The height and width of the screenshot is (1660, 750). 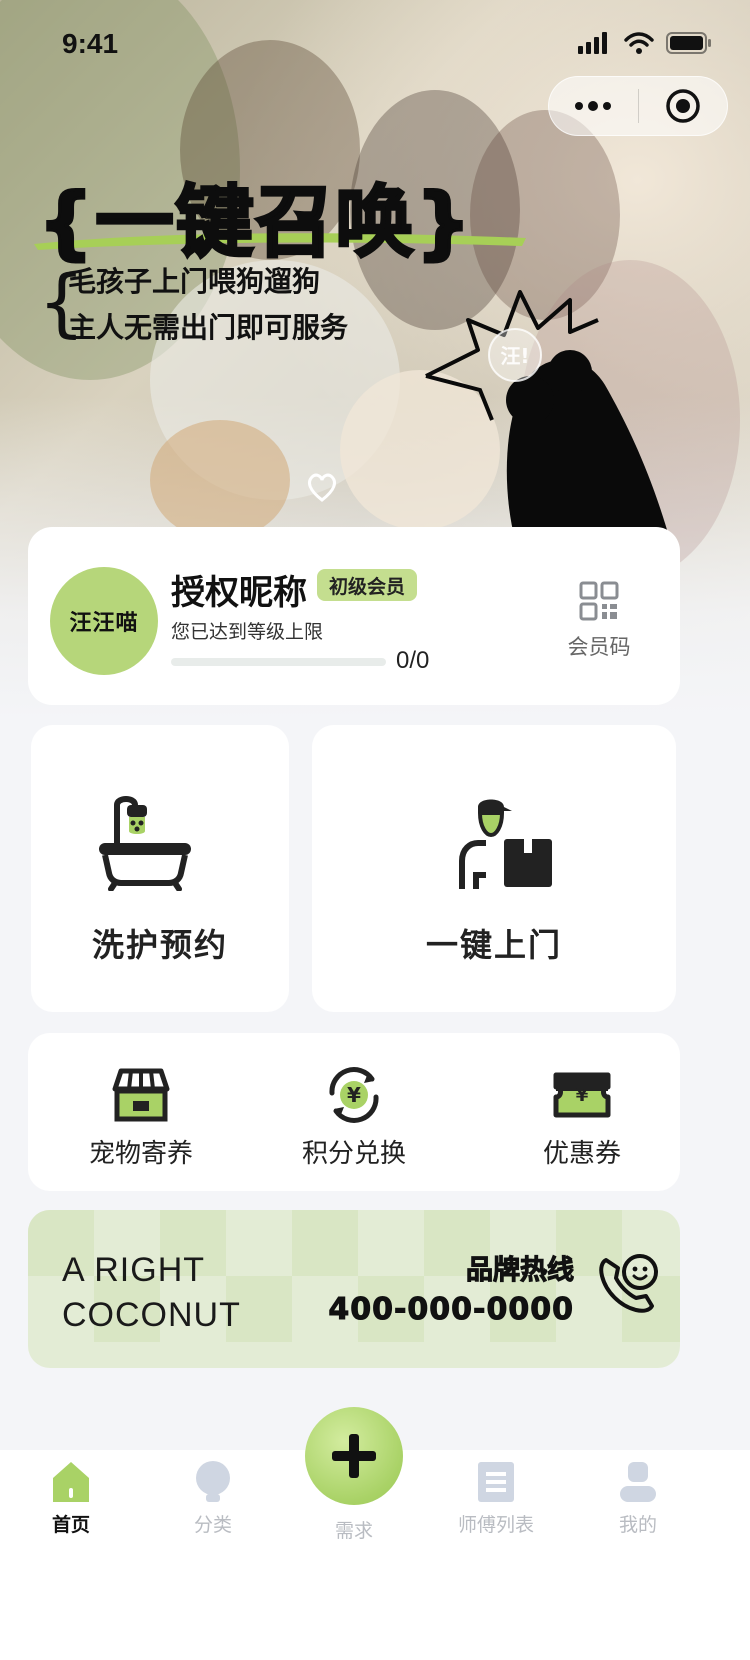 What do you see at coordinates (278, 662) in the screenshot?
I see `level-progress-bar` at bounding box center [278, 662].